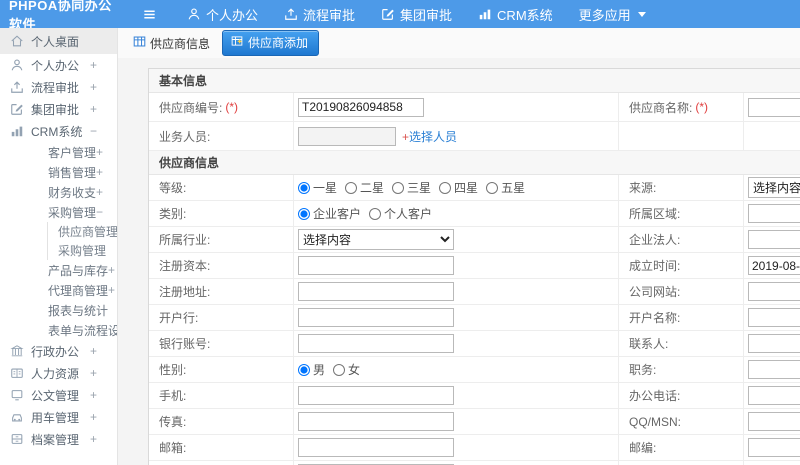 The image size is (800, 465). I want to click on person-icon, so click(194, 14).